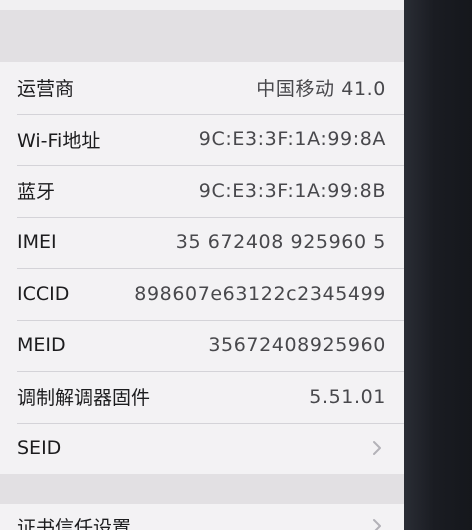 The width and height of the screenshot is (472, 530). What do you see at coordinates (43, 293) in the screenshot?
I see `iccid-label: ICCID` at bounding box center [43, 293].